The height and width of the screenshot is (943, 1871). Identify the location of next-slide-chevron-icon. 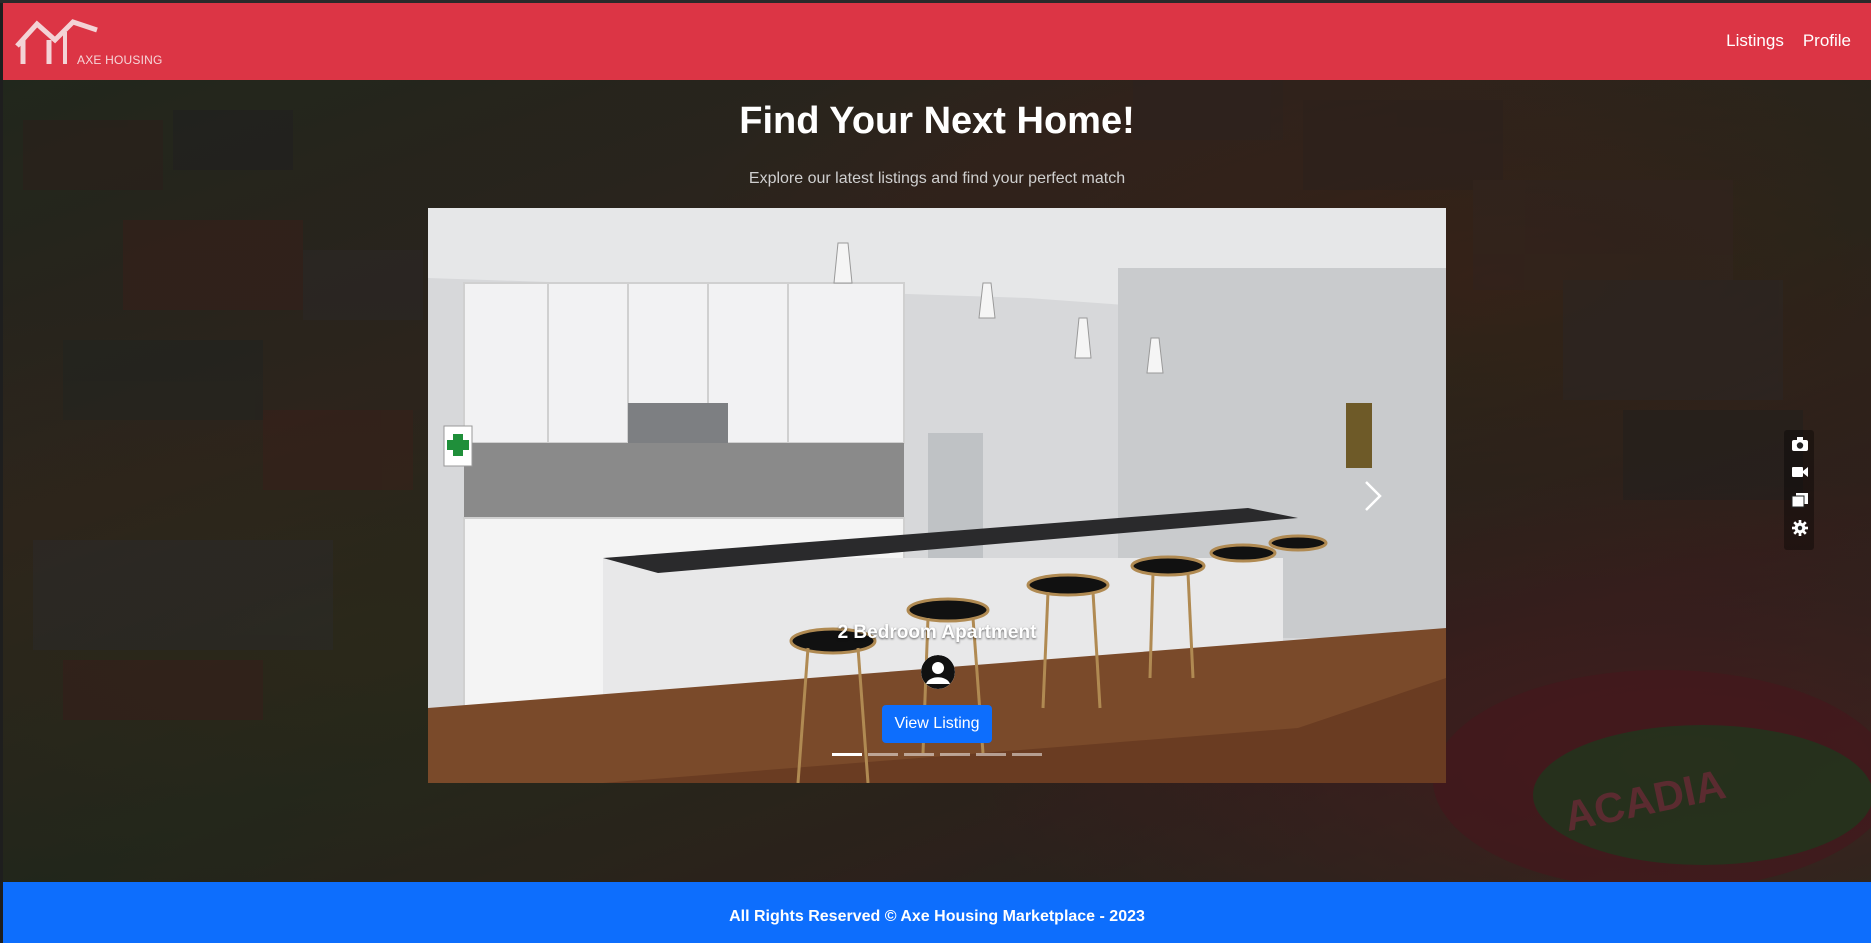
(1373, 496).